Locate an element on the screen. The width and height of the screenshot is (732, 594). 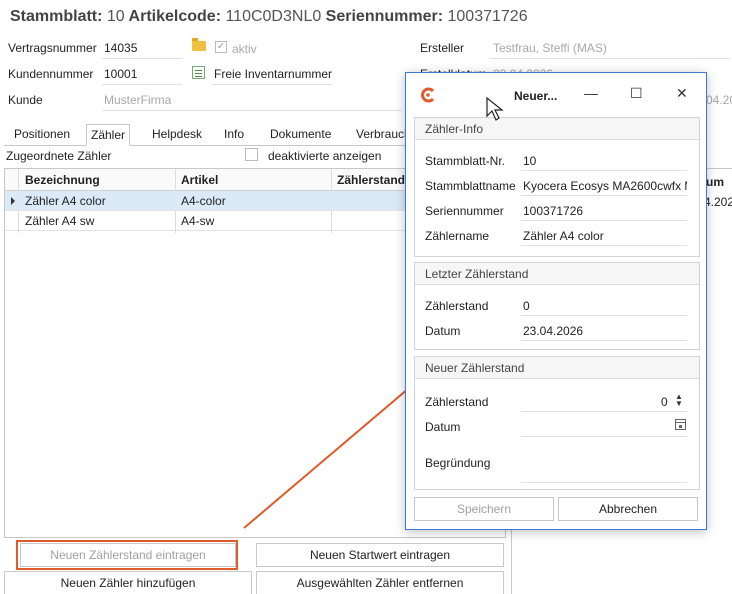
spin-stepper-icon: ▲ ▼ is located at coordinates (679, 400).